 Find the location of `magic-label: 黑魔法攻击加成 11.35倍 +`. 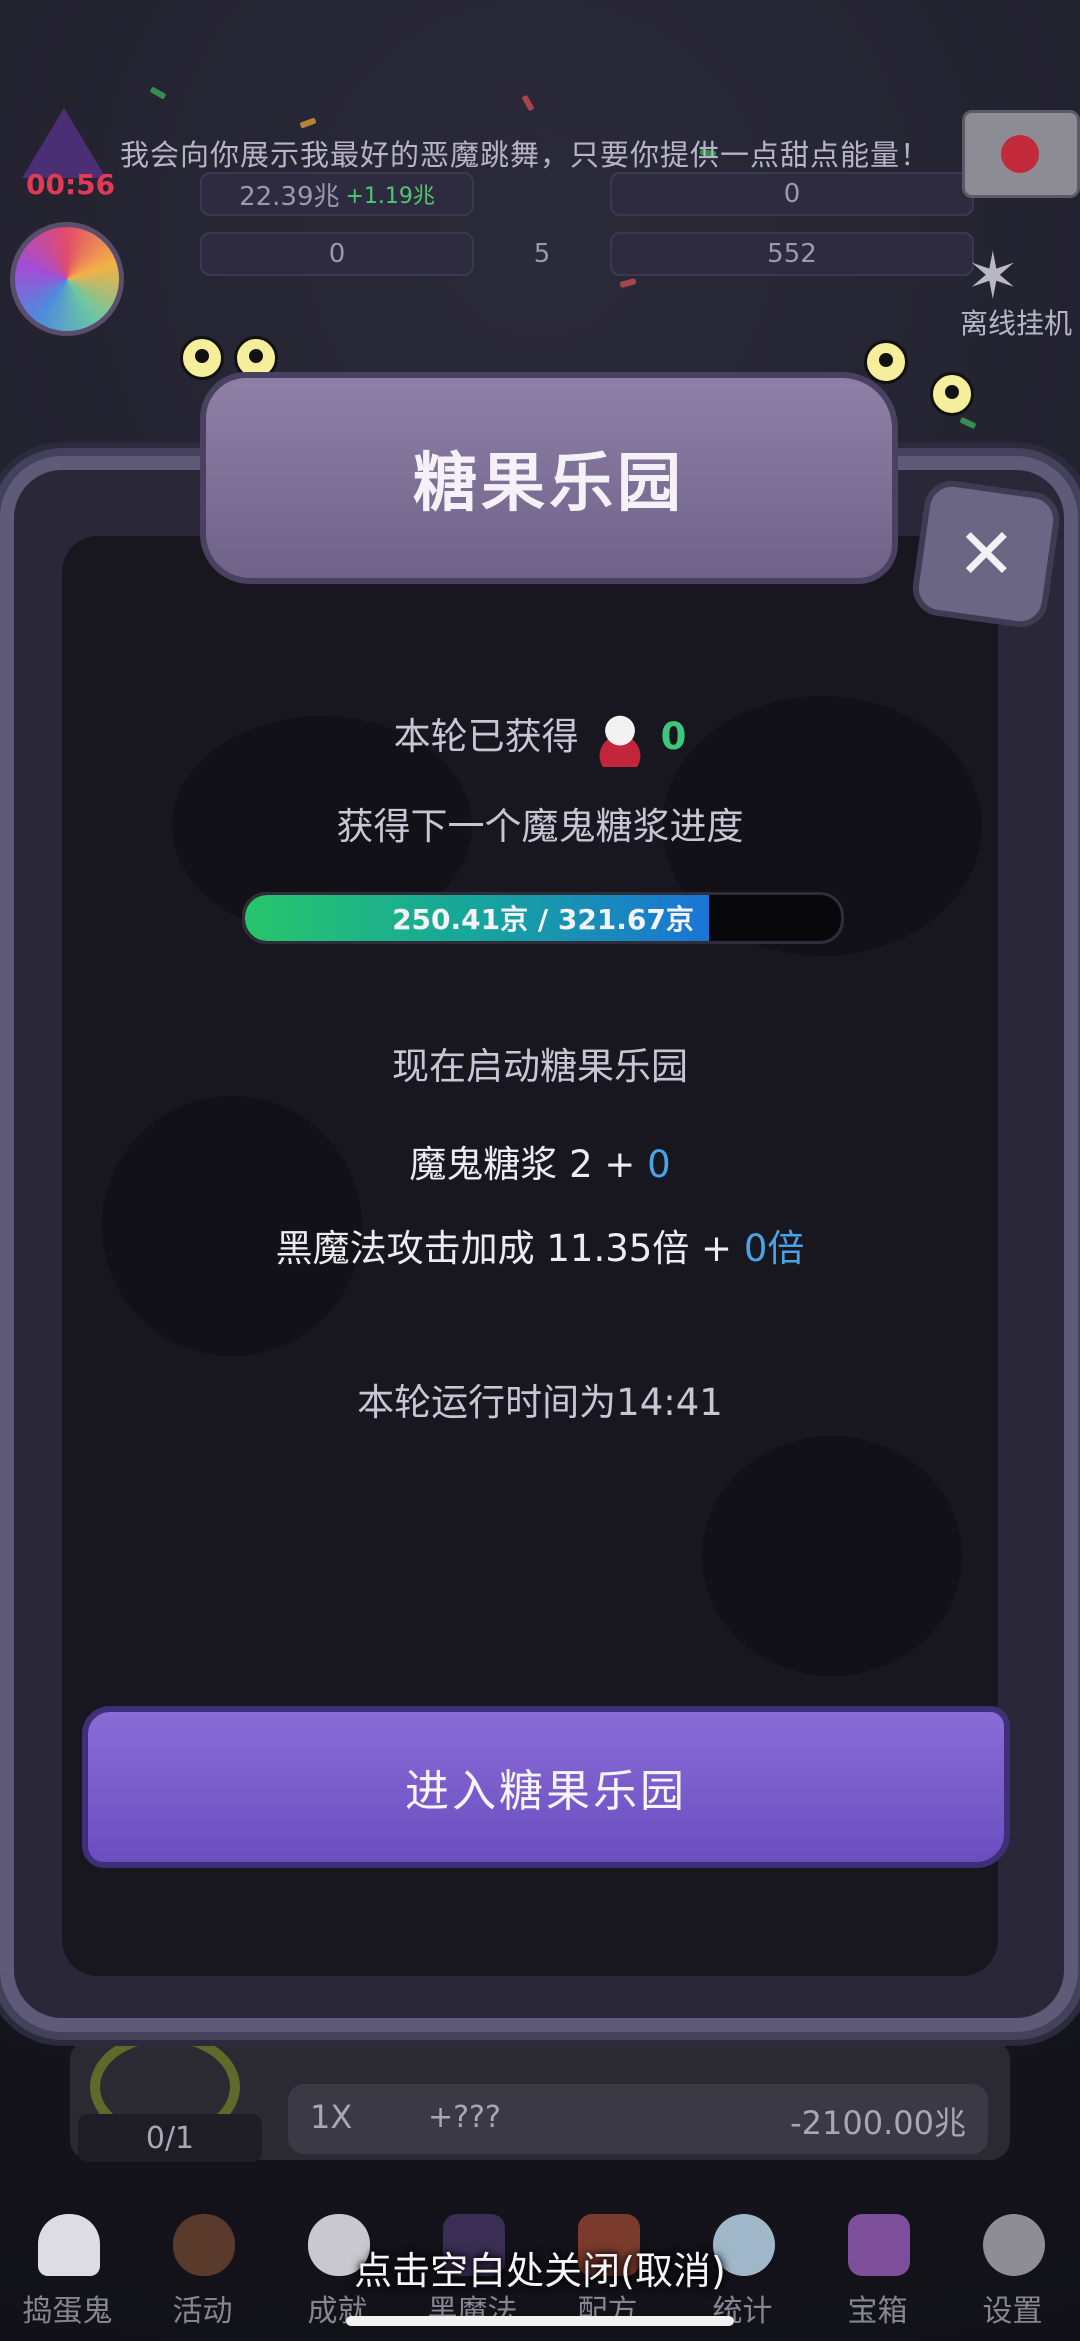

magic-label: 黑魔法攻击加成 11.35倍 + is located at coordinates (509, 1248).